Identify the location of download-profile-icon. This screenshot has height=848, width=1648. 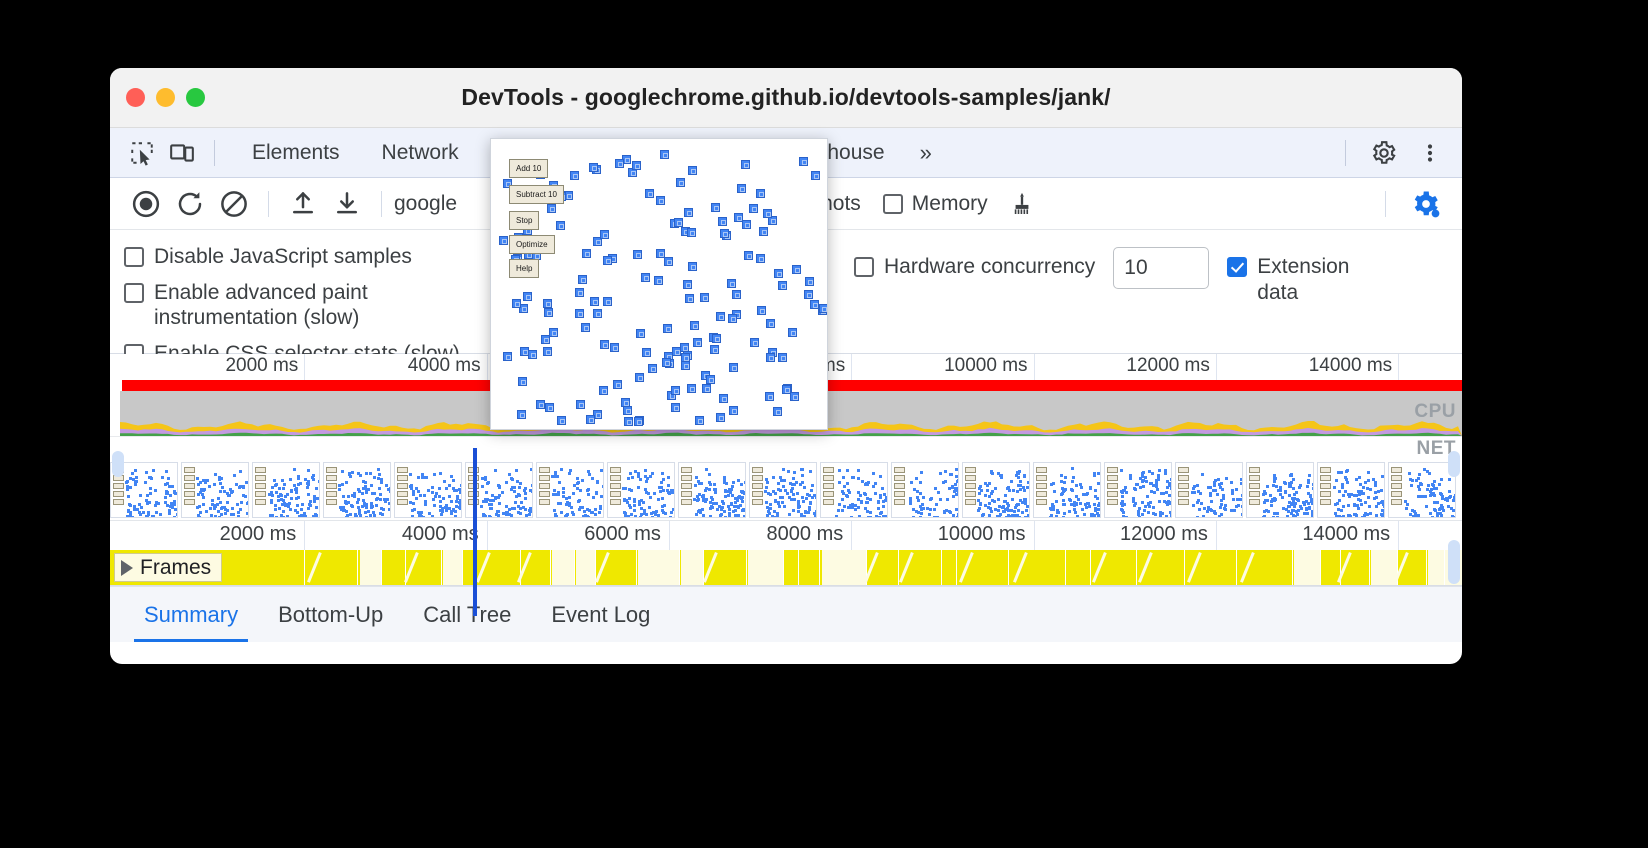
(347, 204).